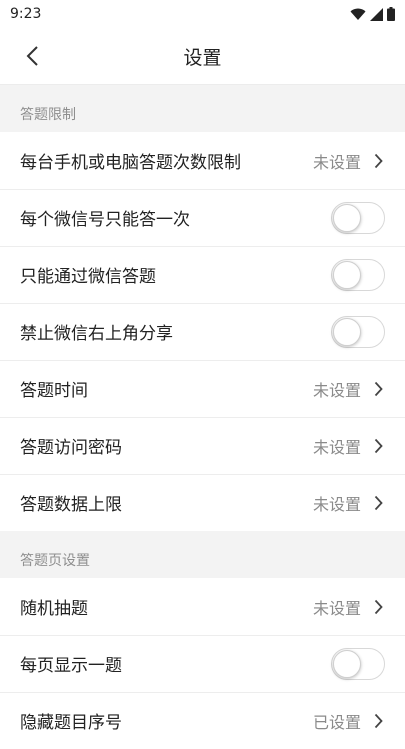 This screenshot has width=405, height=749. I want to click on setting-label: 隐藏题目序号, so click(71, 723).